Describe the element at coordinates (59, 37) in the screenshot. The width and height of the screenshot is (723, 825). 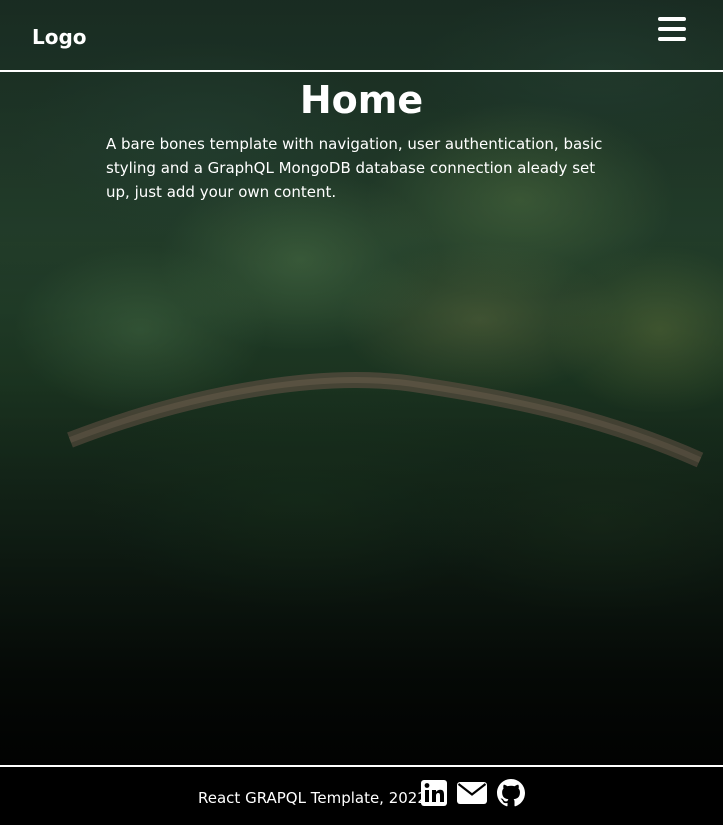
I see `logo: Logo` at that location.